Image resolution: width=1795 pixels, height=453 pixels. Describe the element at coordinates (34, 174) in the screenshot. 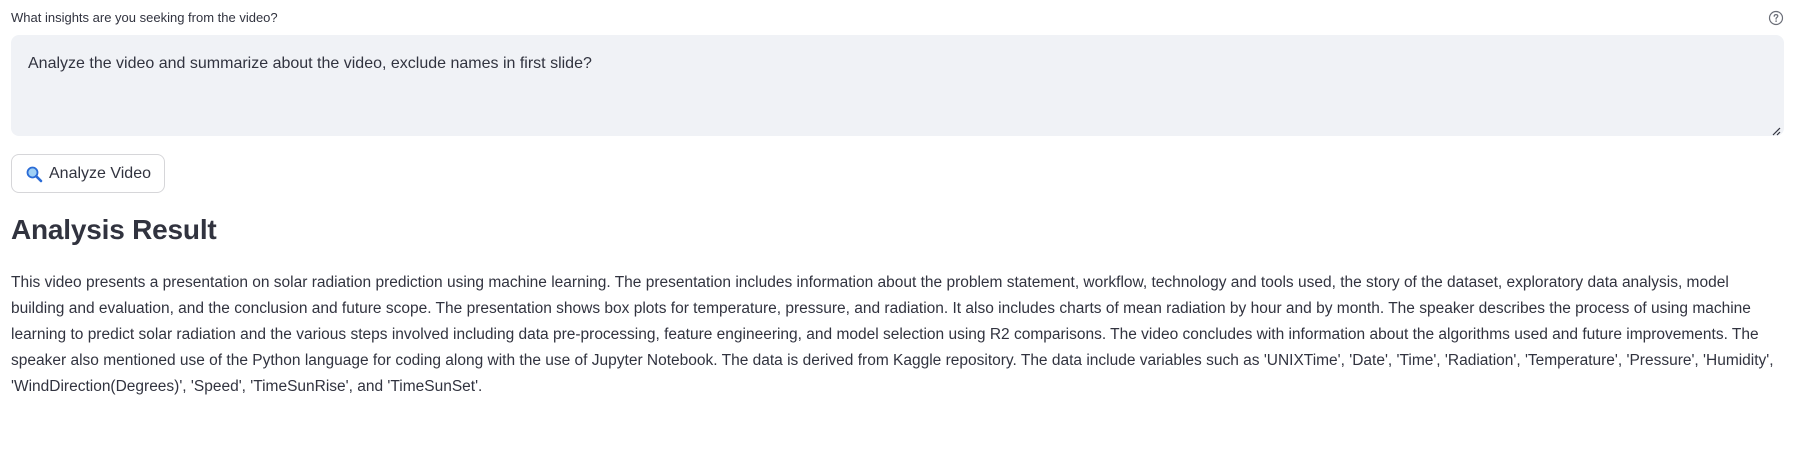

I see `magnifier-icon` at that location.